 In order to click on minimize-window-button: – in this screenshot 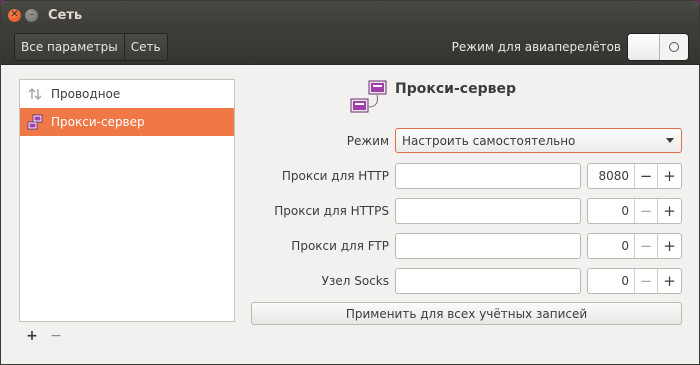, I will do `click(31, 15)`.